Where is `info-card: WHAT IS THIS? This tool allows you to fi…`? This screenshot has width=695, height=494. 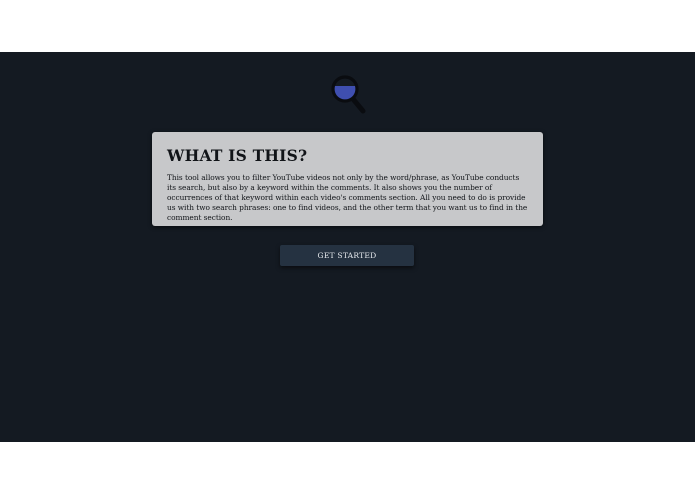 info-card: WHAT IS THIS? This tool allows you to fi… is located at coordinates (347, 179).